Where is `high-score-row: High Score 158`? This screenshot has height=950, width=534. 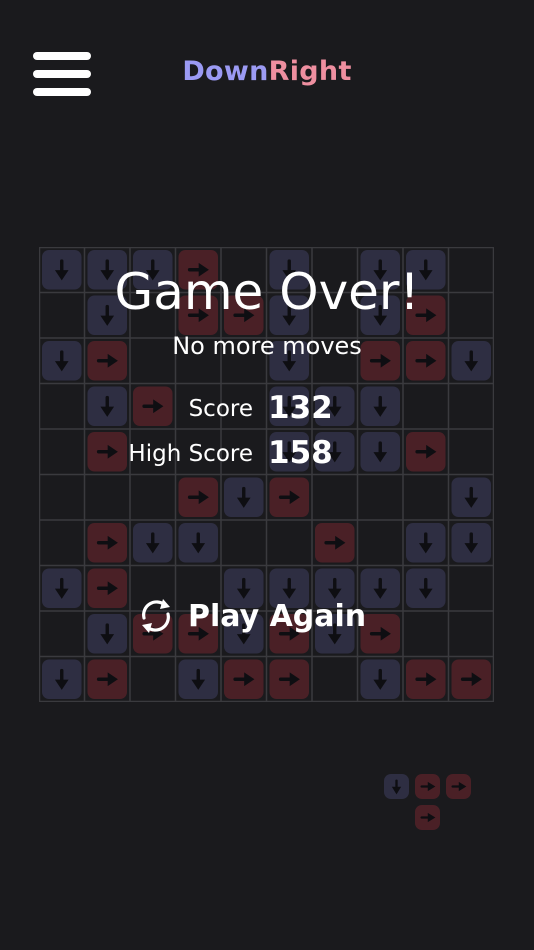 high-score-row: High Score 158 is located at coordinates (267, 455).